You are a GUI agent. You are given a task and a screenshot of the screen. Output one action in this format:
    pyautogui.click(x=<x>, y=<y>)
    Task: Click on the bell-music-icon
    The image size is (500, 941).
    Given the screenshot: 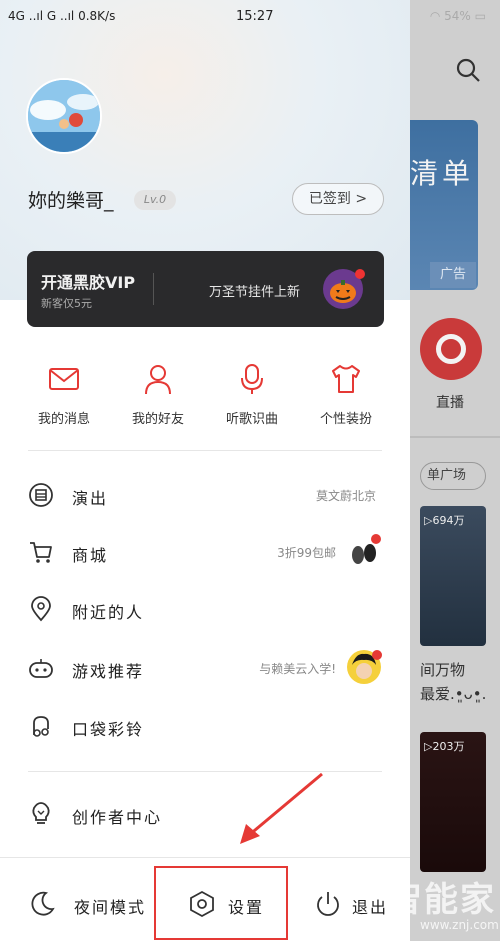 What is the action you would take?
    pyautogui.click(x=41, y=726)
    